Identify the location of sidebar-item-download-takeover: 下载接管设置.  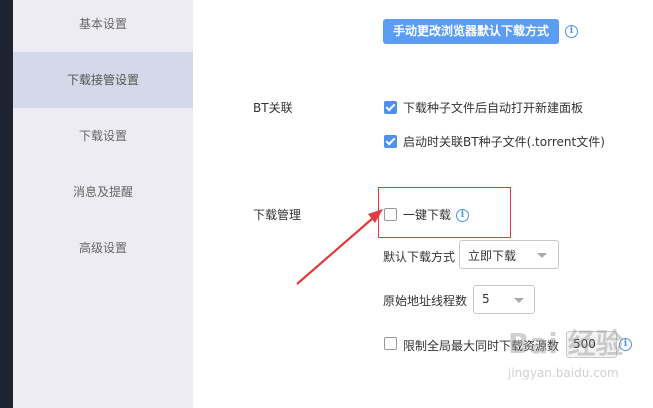
(103, 80).